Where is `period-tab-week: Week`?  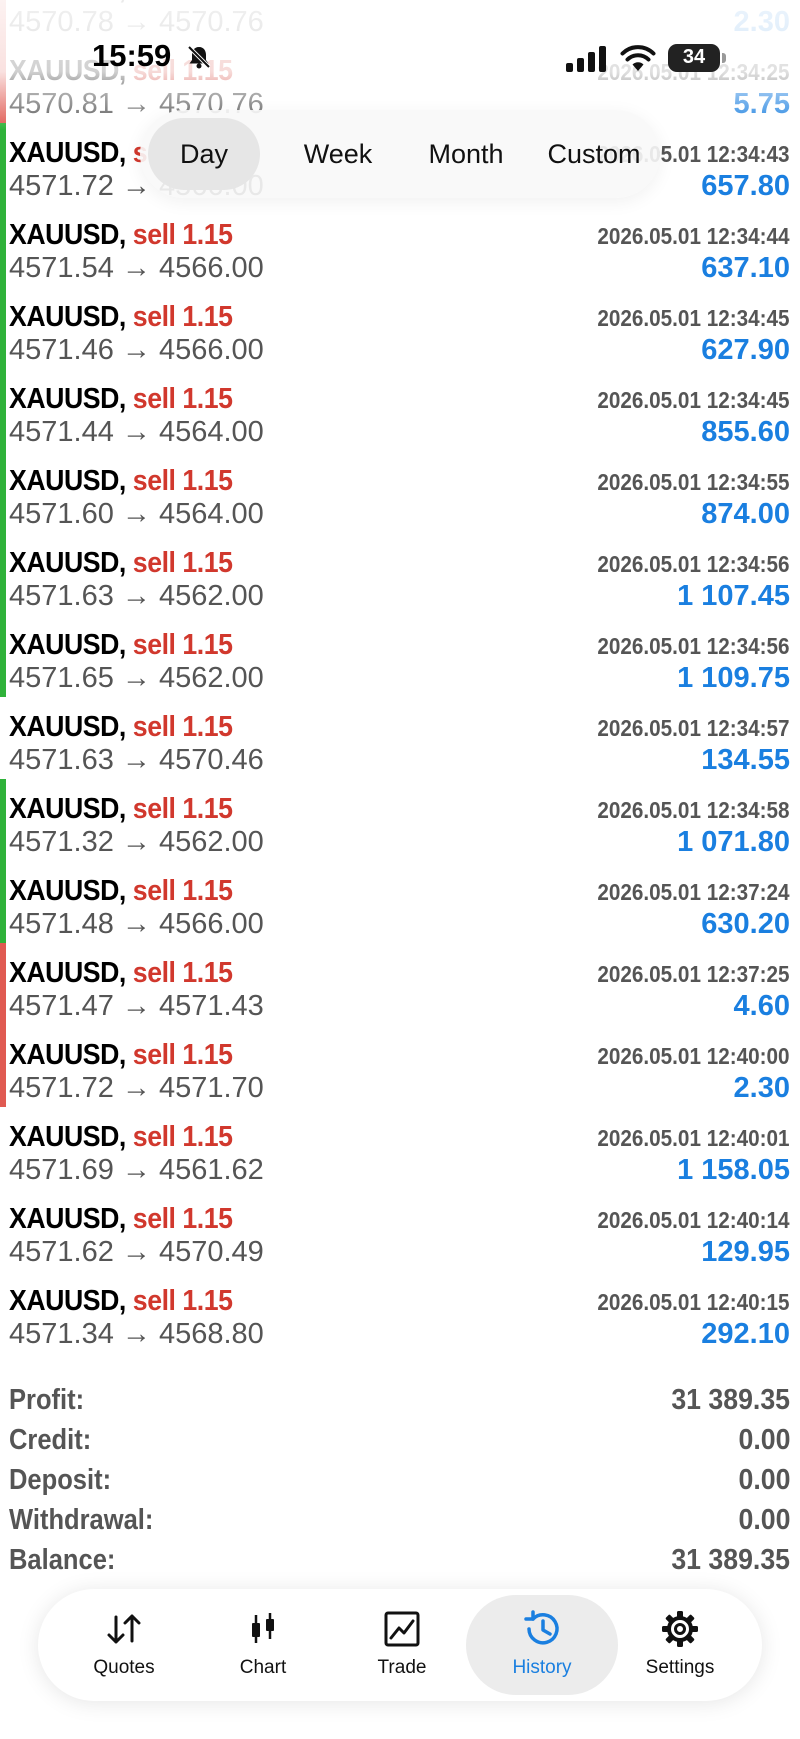
period-tab-week: Week is located at coordinates (338, 154).